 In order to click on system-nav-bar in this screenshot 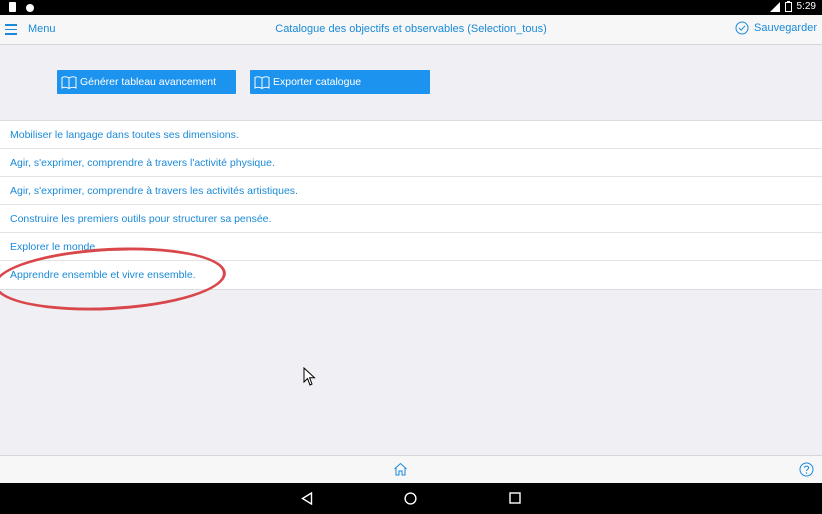, I will do `click(411, 498)`.